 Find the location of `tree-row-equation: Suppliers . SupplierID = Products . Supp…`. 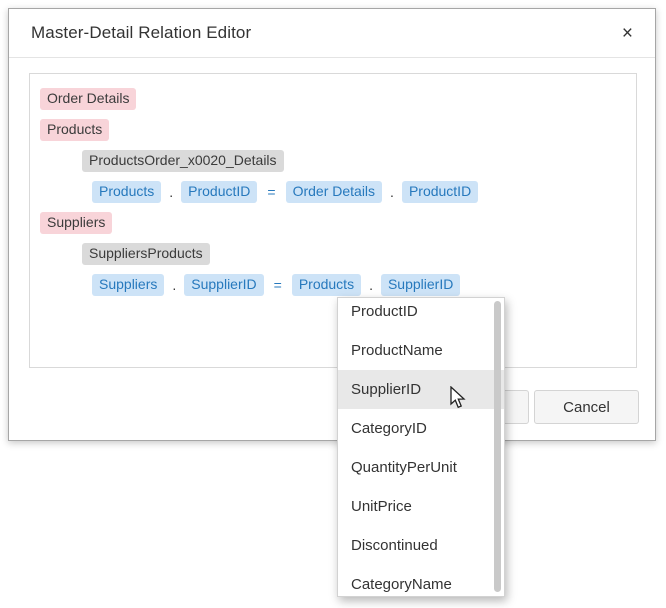

tree-row-equation: Suppliers . SupplierID = Products . Supp… is located at coordinates (359, 285).